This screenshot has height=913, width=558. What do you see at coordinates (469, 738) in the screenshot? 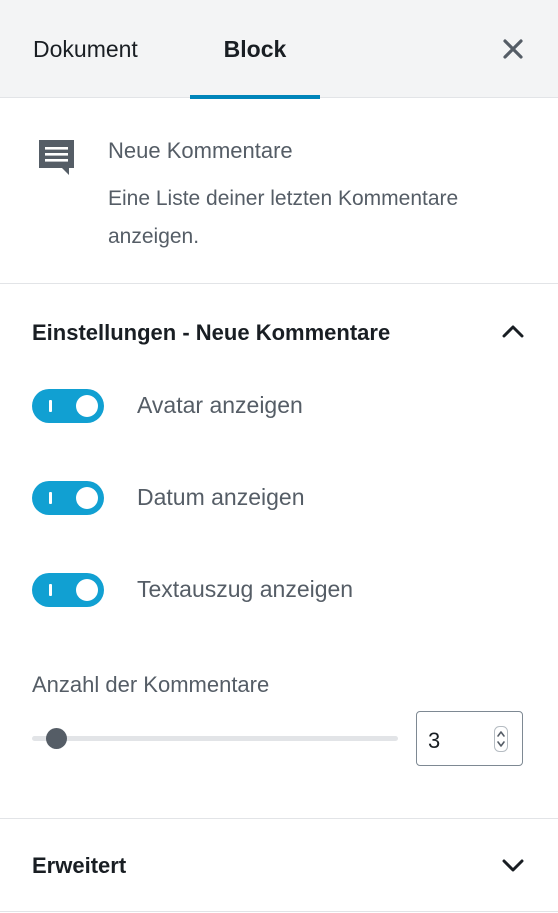
I see `comment-count-input: 3` at bounding box center [469, 738].